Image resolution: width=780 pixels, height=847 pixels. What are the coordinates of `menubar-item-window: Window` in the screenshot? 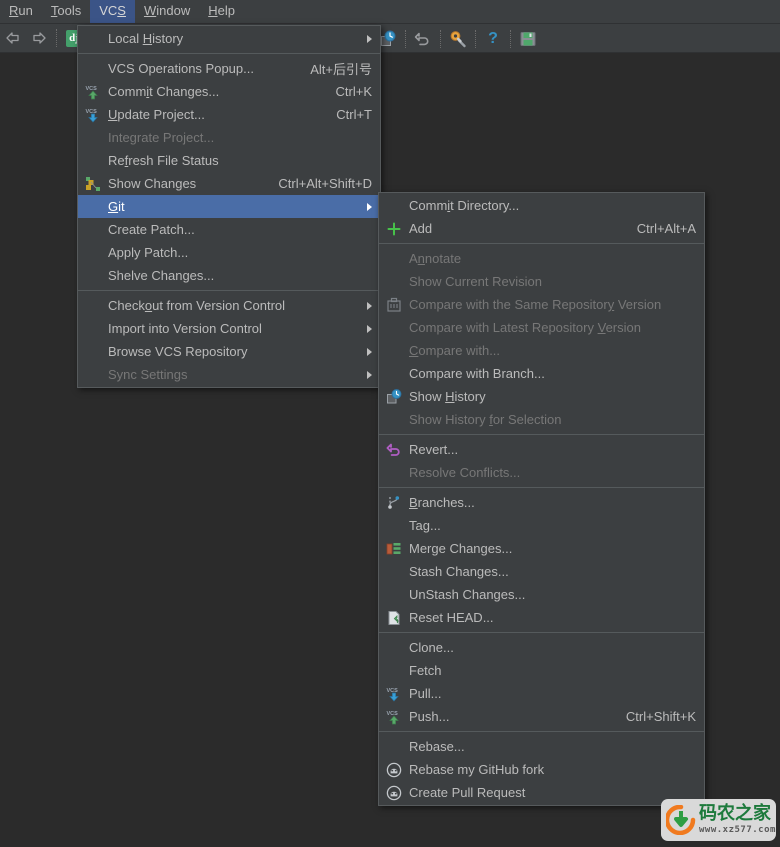 It's located at (167, 11).